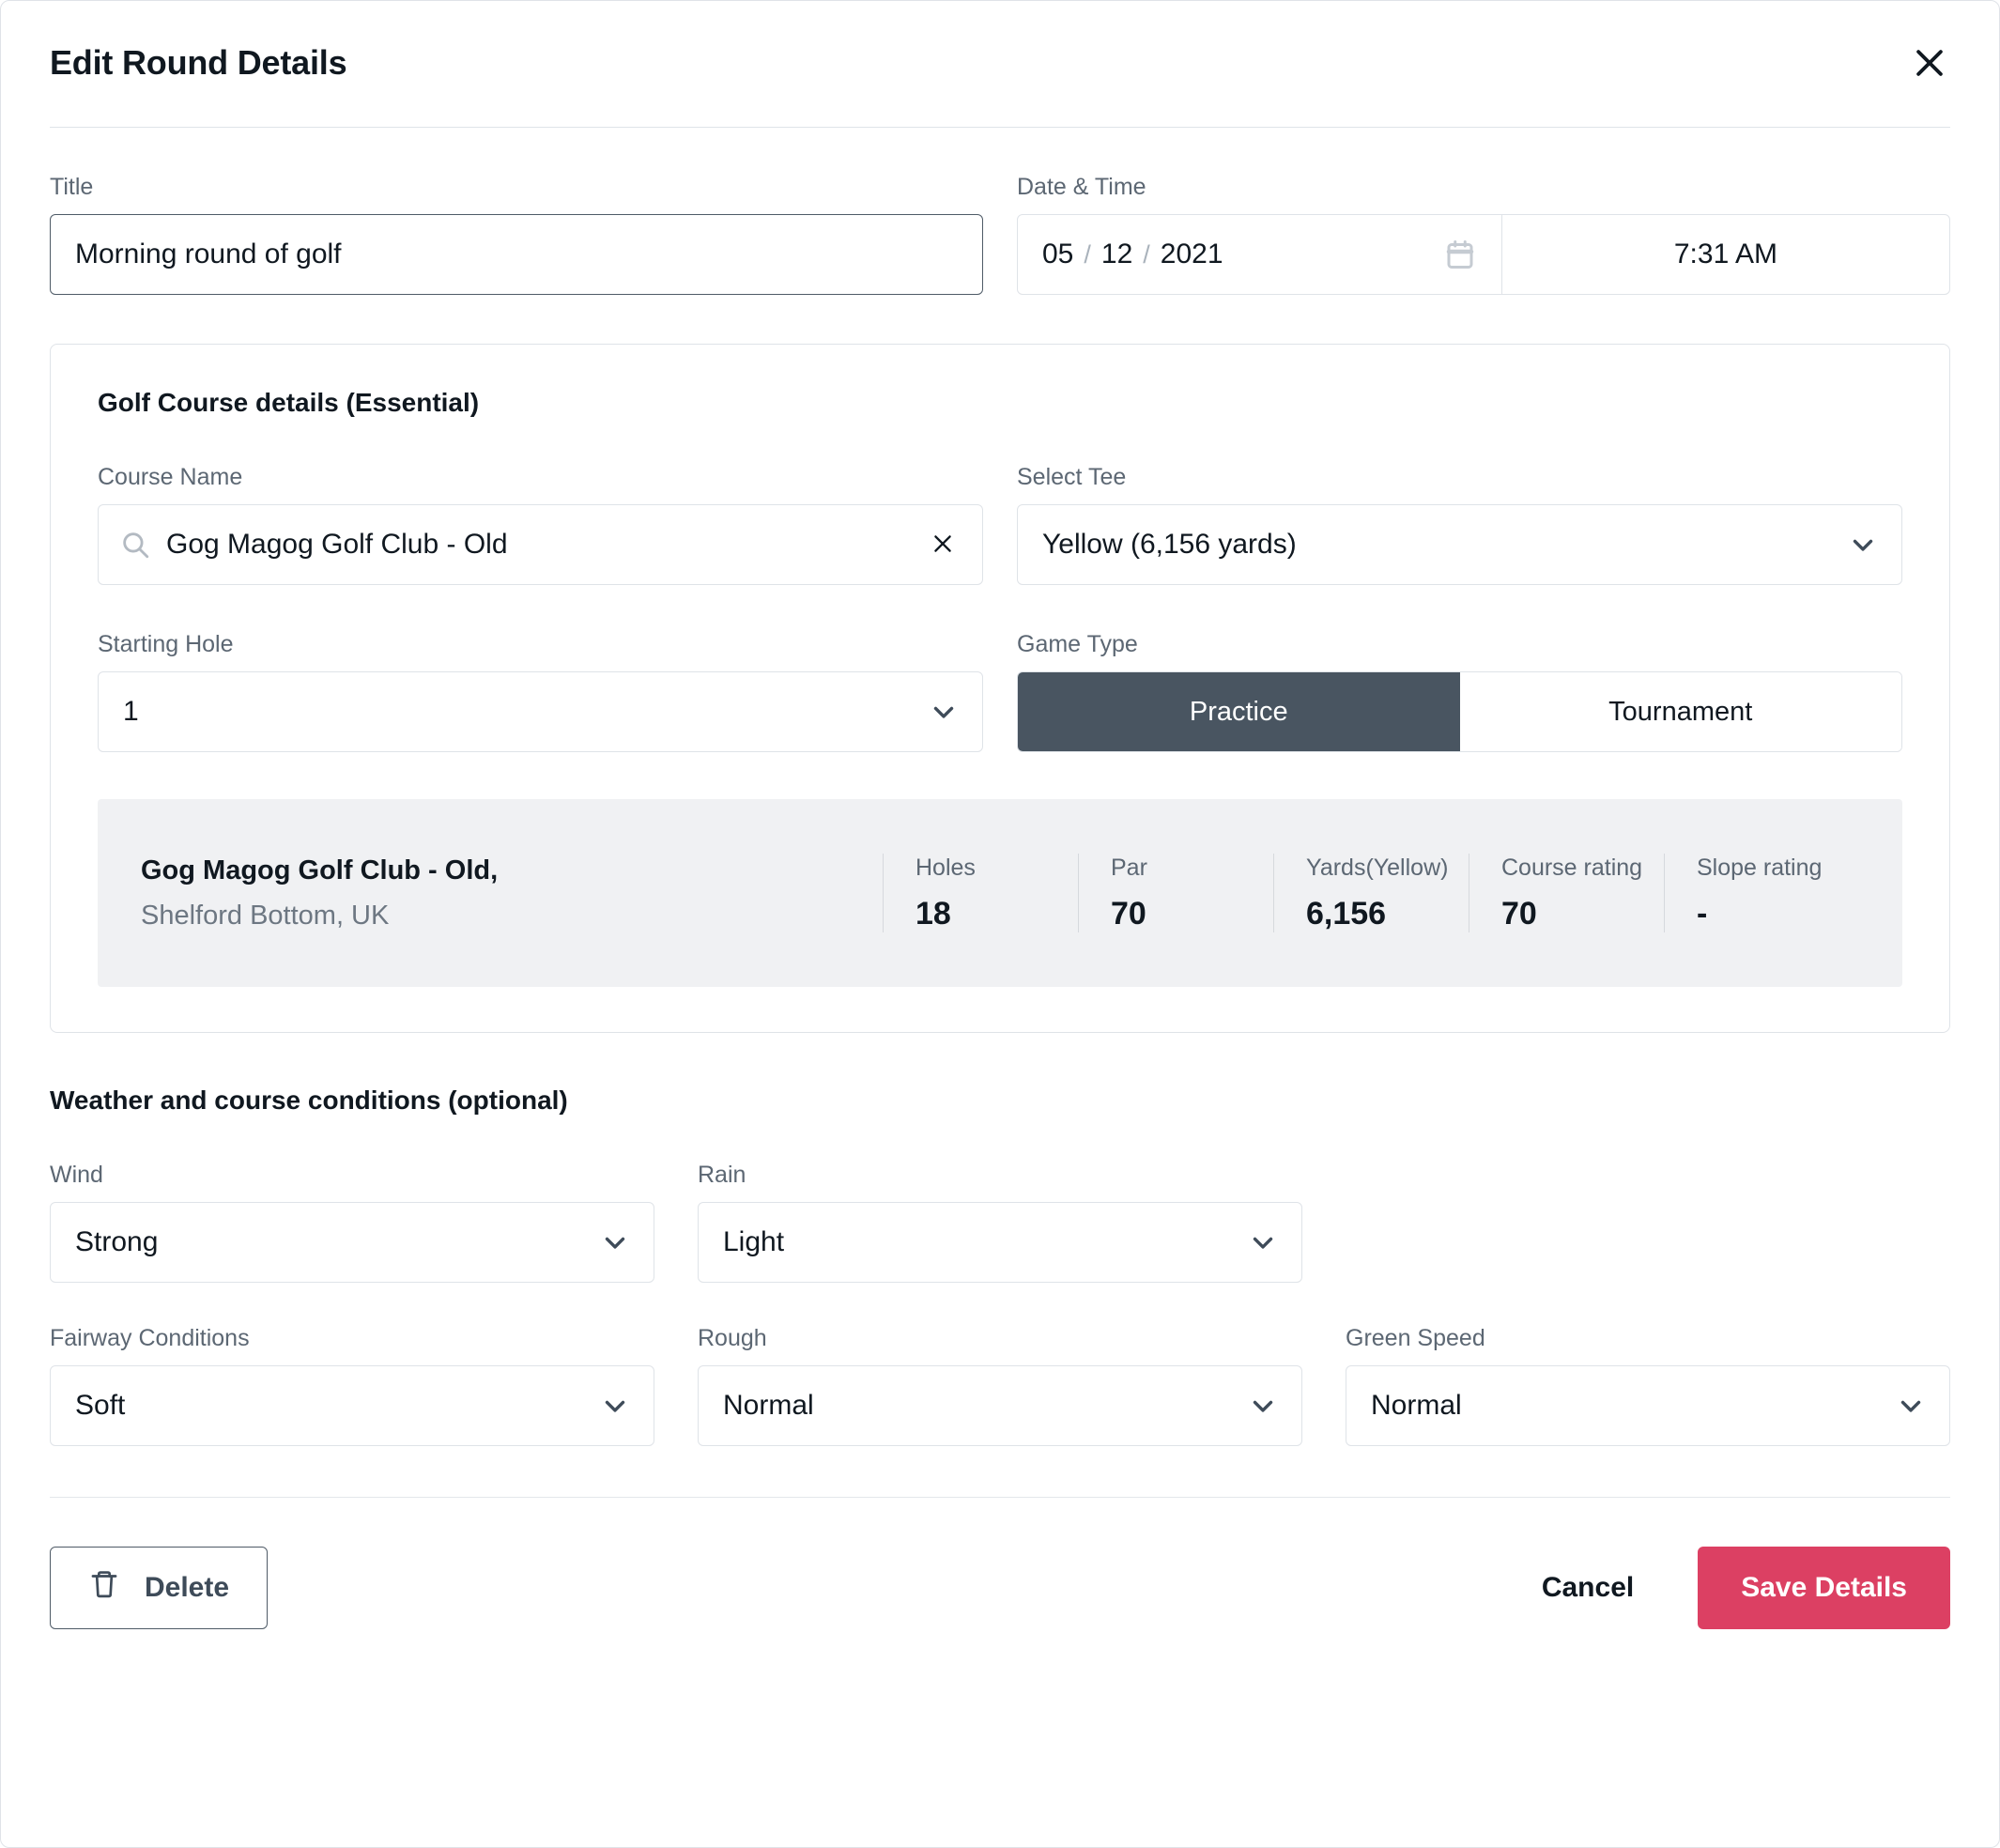 The image size is (2000, 1848). Describe the element at coordinates (1460, 254) in the screenshot. I see `calendar-icon` at that location.